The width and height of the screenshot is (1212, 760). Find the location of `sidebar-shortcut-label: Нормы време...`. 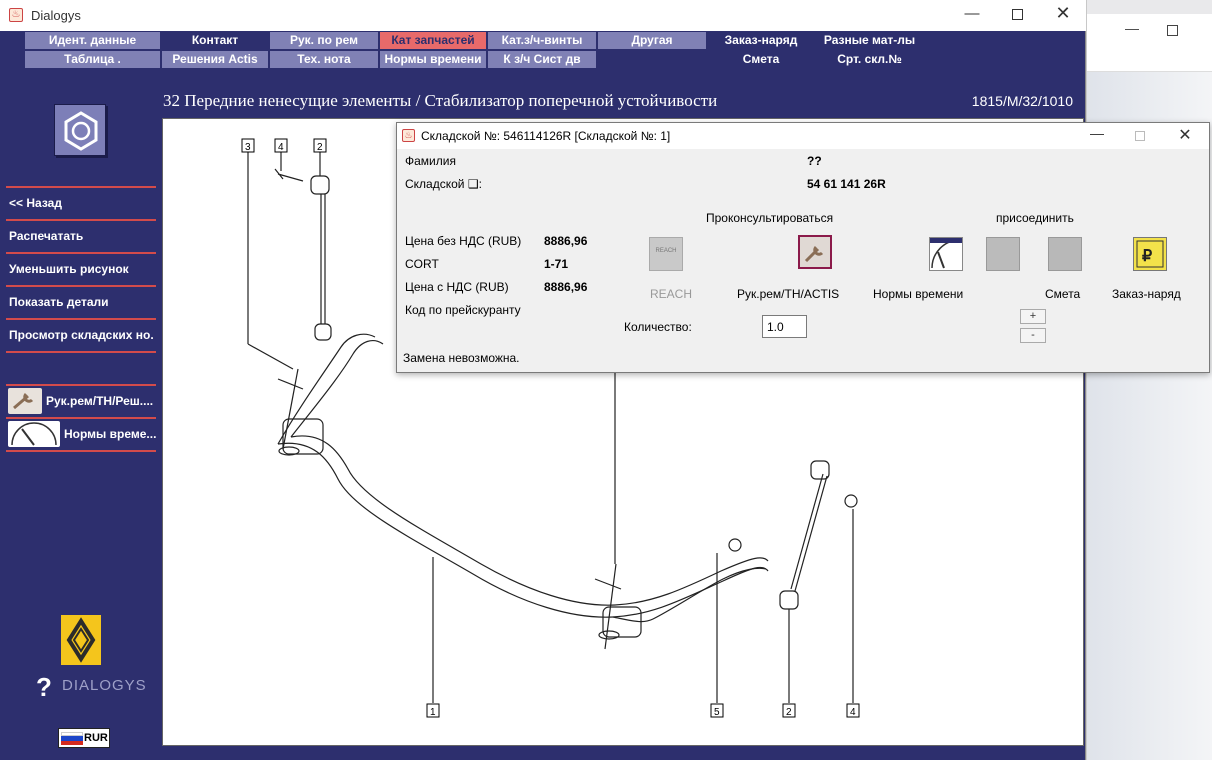

sidebar-shortcut-label: Нормы време... is located at coordinates (110, 434).